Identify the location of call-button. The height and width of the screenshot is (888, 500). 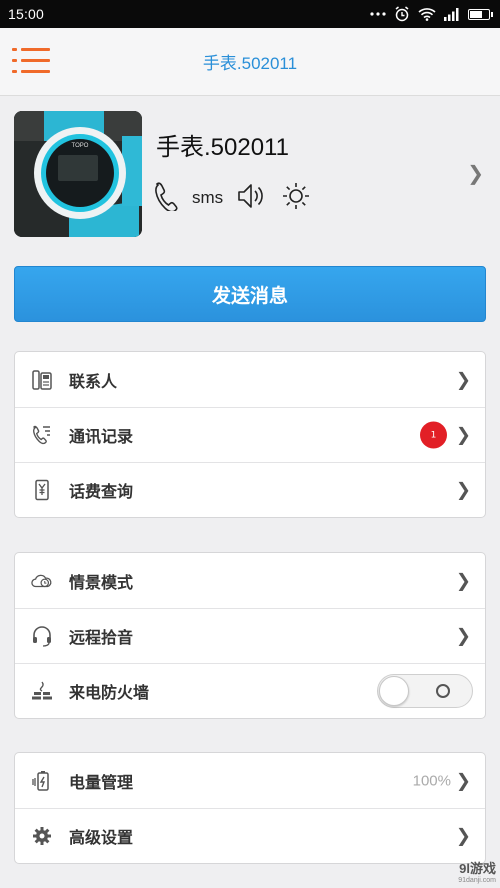
(165, 198).